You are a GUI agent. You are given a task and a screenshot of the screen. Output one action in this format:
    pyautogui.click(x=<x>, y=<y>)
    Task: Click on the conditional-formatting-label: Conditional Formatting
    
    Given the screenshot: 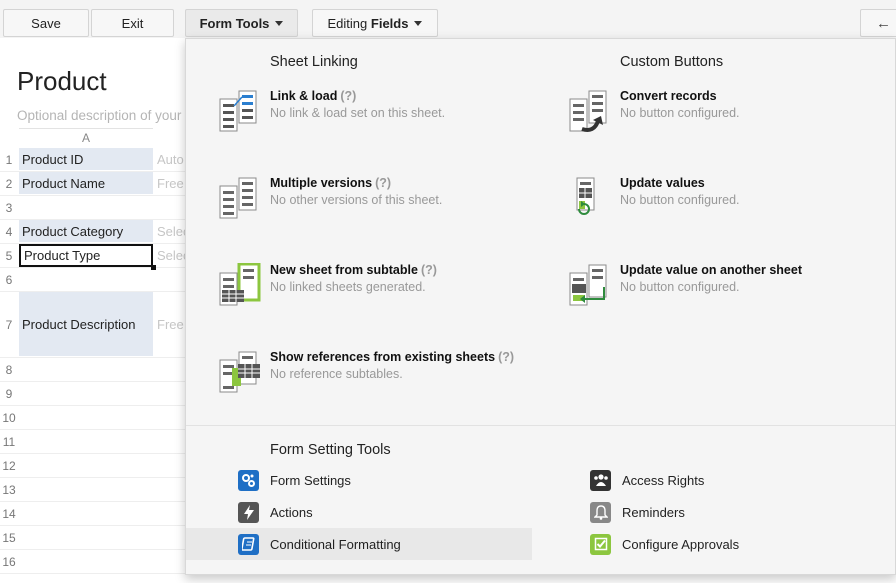 What is the action you would take?
    pyautogui.click(x=335, y=544)
    